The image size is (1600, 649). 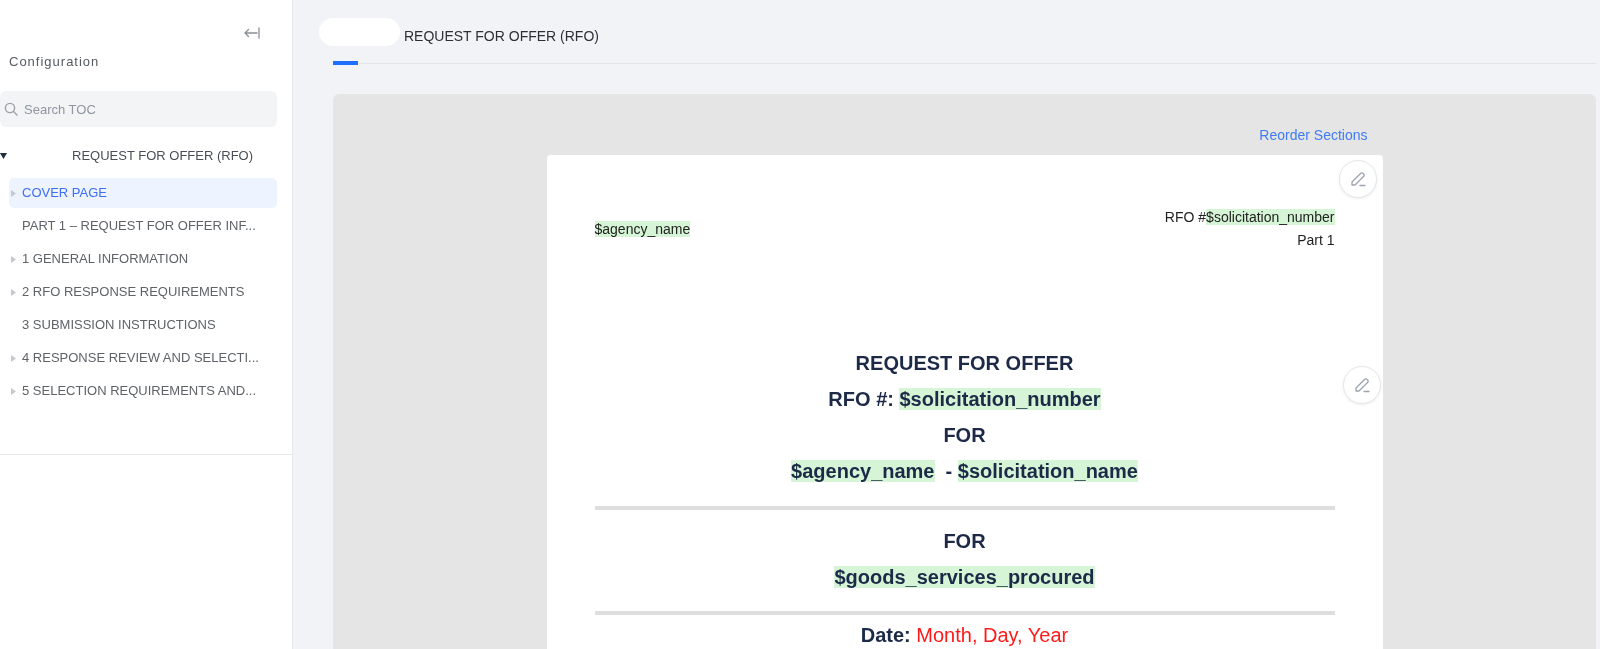 I want to click on toc-item: 3 SUBMISSION INSTRUCTIONS, so click(x=143, y=325).